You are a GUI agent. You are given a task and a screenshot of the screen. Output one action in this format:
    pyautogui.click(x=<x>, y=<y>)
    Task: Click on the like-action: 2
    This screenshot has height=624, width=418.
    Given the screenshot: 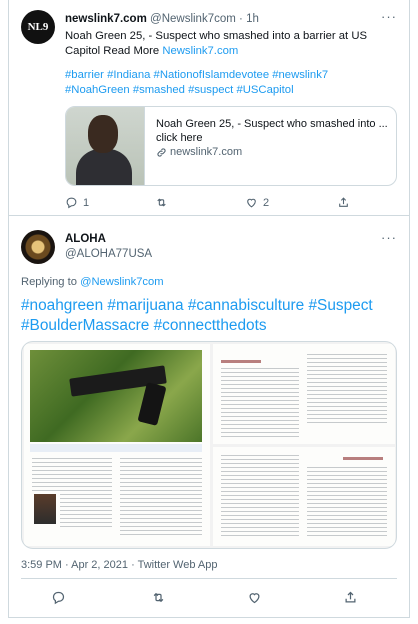 What is the action you would take?
    pyautogui.click(x=257, y=202)
    